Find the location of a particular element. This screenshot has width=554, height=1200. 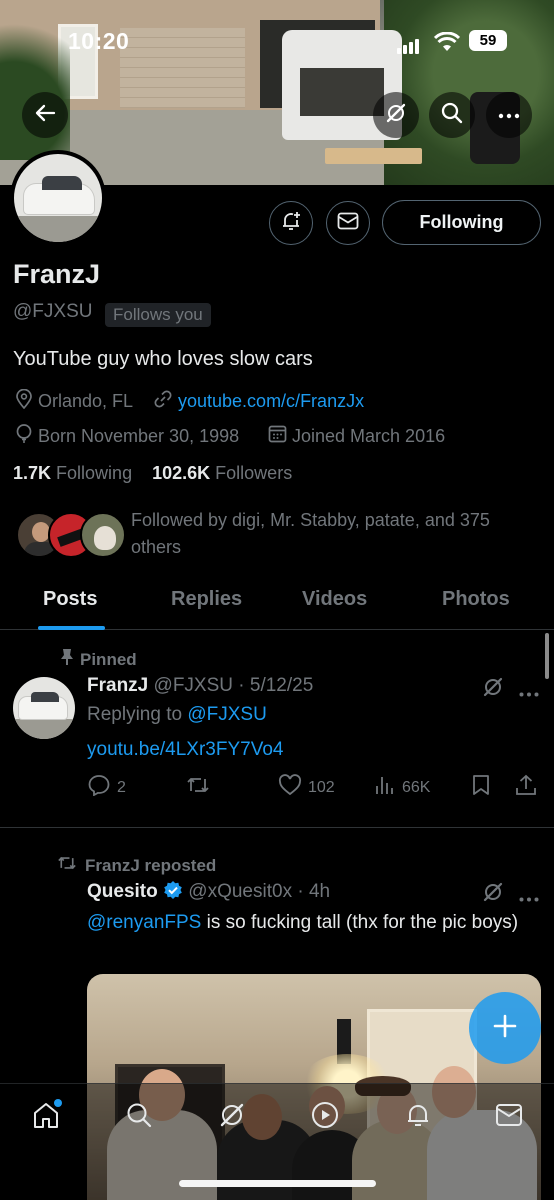

nav-home is located at coordinates (46, 1116).